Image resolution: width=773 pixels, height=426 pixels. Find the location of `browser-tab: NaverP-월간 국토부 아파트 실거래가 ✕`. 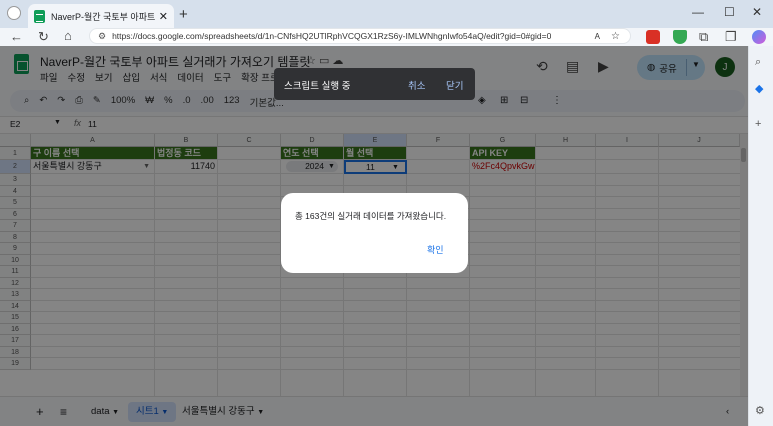

browser-tab: NaverP-월간 국토부 아파트 실거래가 ✕ is located at coordinates (101, 16).